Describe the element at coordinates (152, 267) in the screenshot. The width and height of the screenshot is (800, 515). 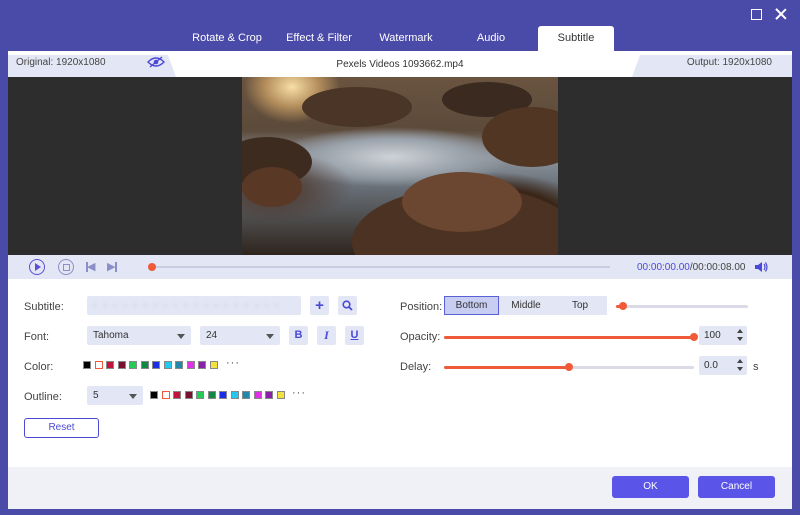
I see `progress-knob` at that location.